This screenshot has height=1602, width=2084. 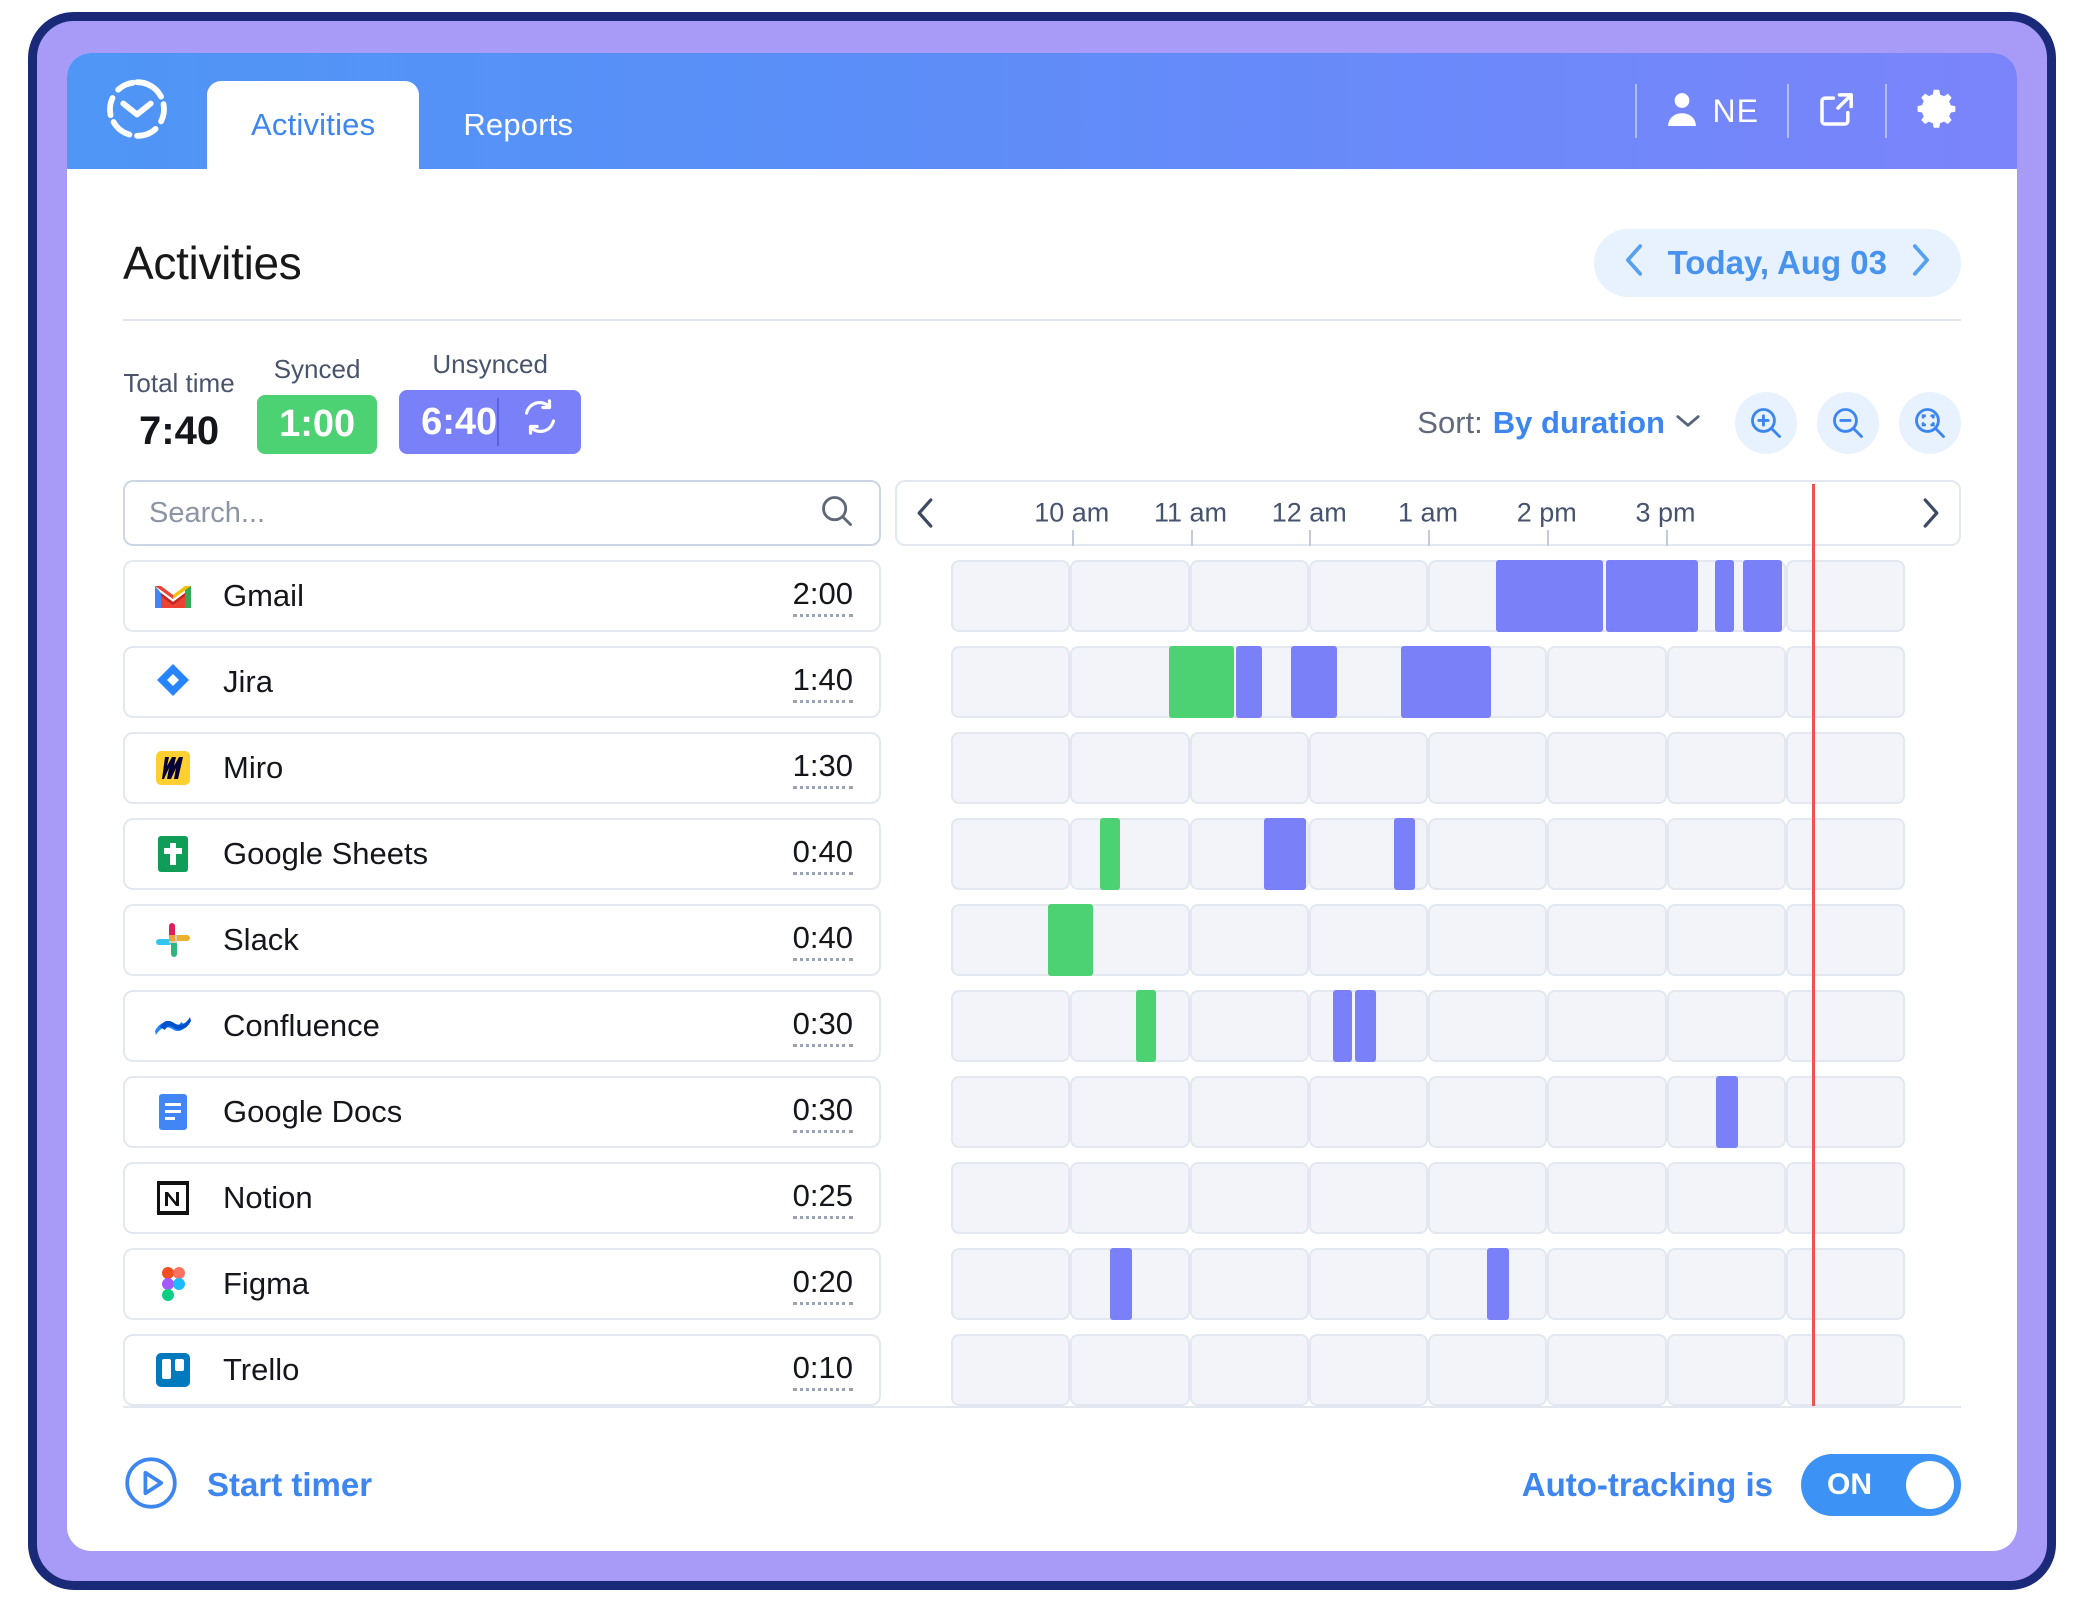 What do you see at coordinates (1930, 423) in the screenshot?
I see `zoom-fit-button` at bounding box center [1930, 423].